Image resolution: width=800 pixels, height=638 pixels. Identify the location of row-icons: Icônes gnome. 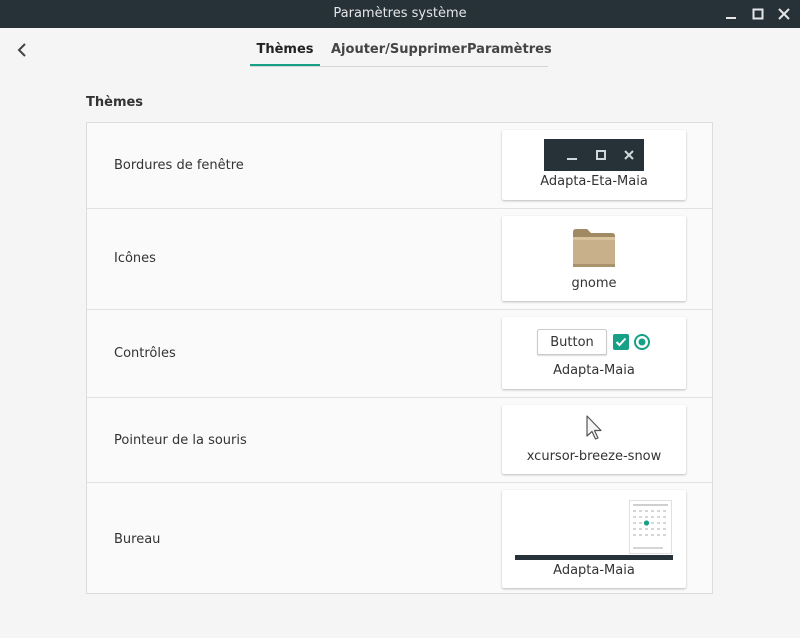
(399, 259).